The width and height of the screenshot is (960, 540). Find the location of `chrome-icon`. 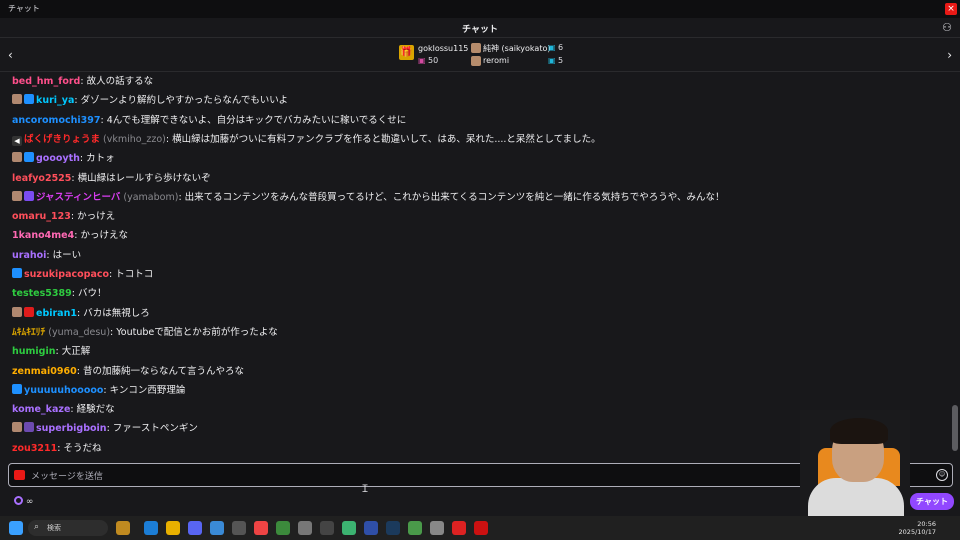

chrome-icon is located at coordinates (261, 528).